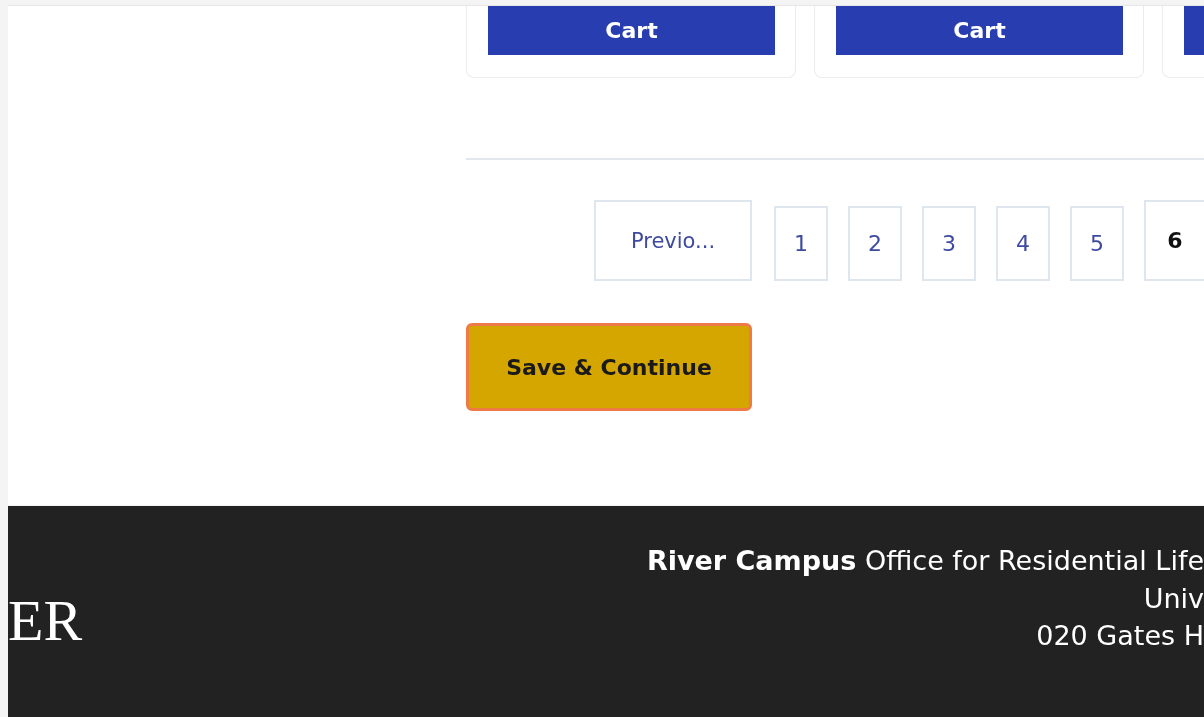  Describe the element at coordinates (1173, 598) in the screenshot. I see `footer-address-line: Univ` at that location.